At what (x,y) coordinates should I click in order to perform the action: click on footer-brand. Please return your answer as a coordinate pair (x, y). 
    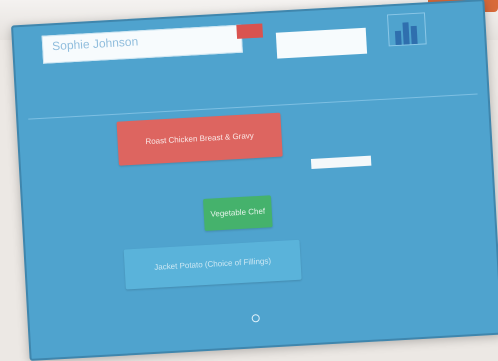
    Looking at the image, I should click on (256, 318).